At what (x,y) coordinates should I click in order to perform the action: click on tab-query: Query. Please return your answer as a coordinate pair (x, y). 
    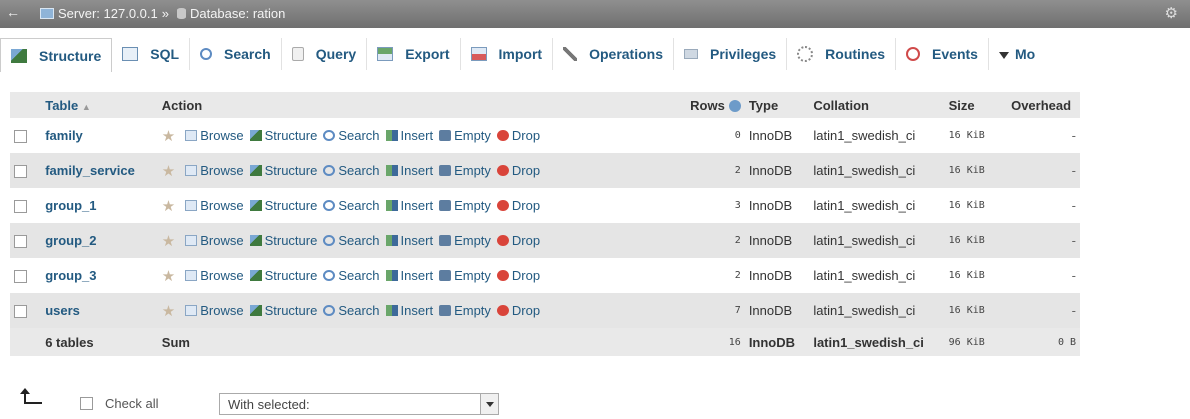
    Looking at the image, I should click on (325, 54).